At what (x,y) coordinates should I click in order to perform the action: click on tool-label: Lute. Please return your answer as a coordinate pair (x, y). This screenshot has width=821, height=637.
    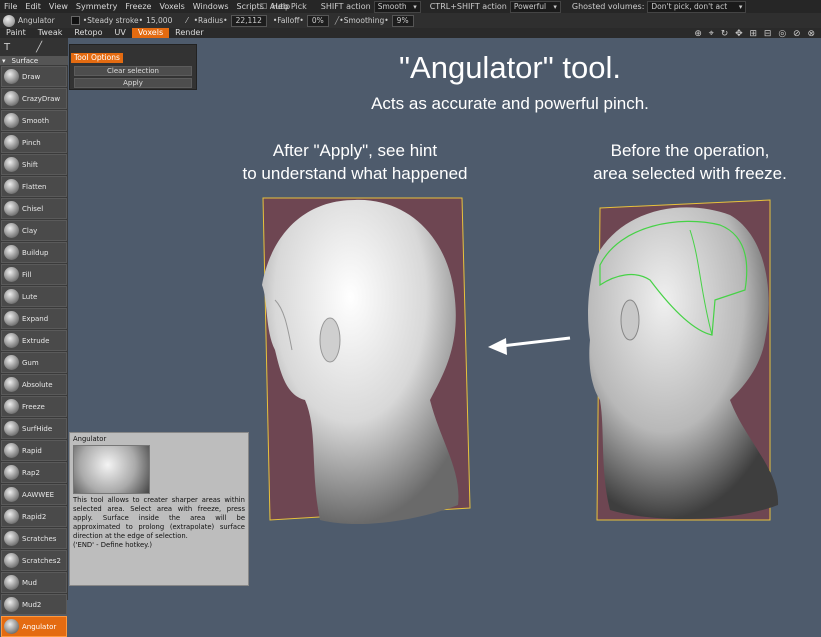
    Looking at the image, I should click on (30, 296).